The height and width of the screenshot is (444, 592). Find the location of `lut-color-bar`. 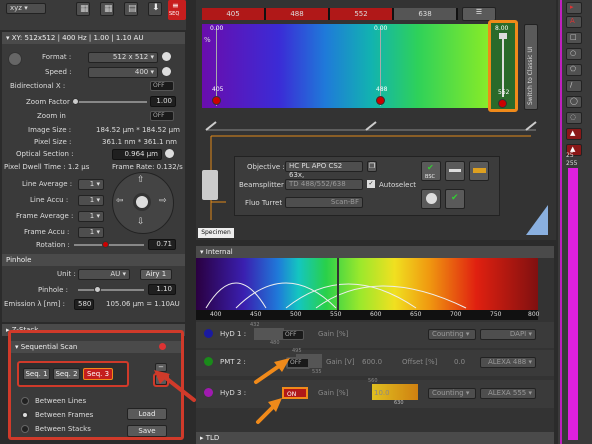

lut-color-bar is located at coordinates (573, 304).